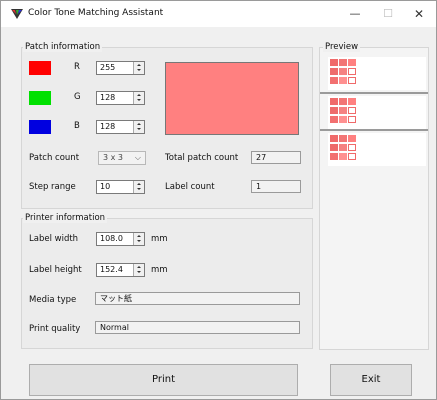 The image size is (437, 400). What do you see at coordinates (55, 329) in the screenshot?
I see `print-quality-label: Print quality` at bounding box center [55, 329].